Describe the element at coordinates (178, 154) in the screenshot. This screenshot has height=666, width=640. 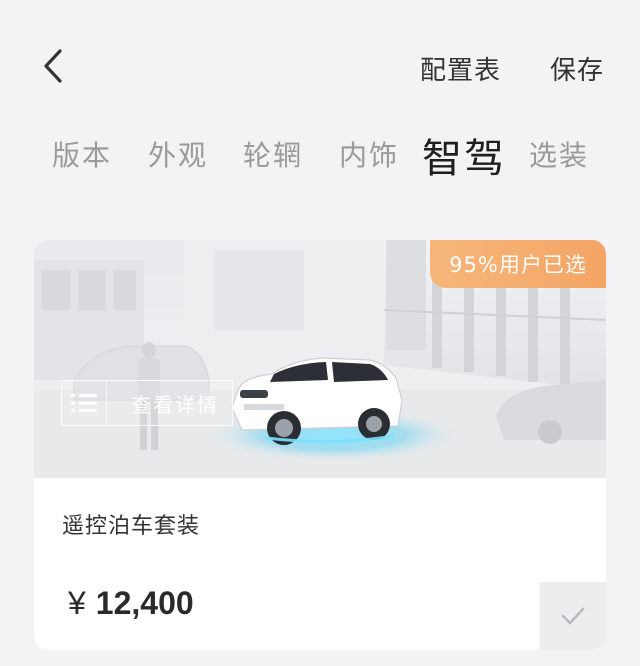
I see `tab-exterior: 外观` at that location.